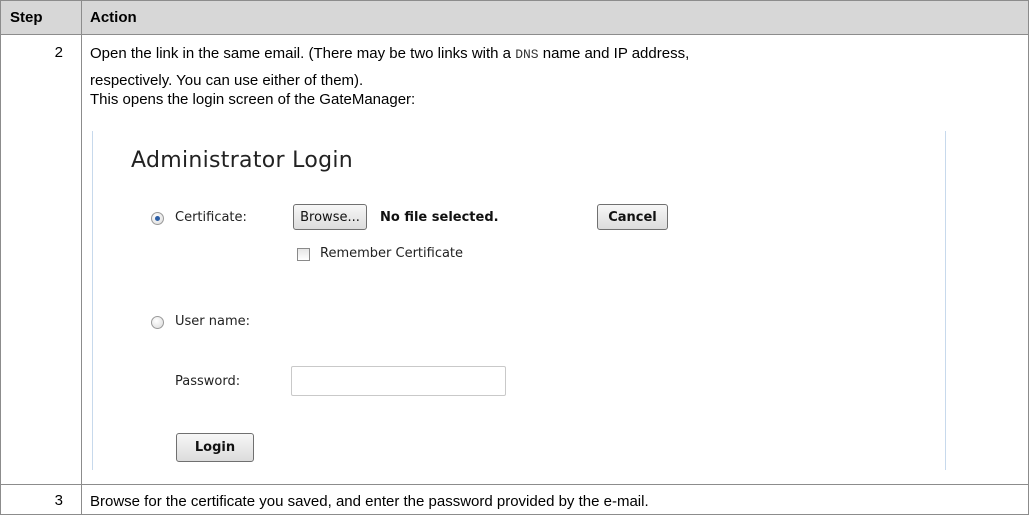 The width and height of the screenshot is (1032, 517). What do you see at coordinates (213, 321) in the screenshot?
I see `username-label: User name:` at bounding box center [213, 321].